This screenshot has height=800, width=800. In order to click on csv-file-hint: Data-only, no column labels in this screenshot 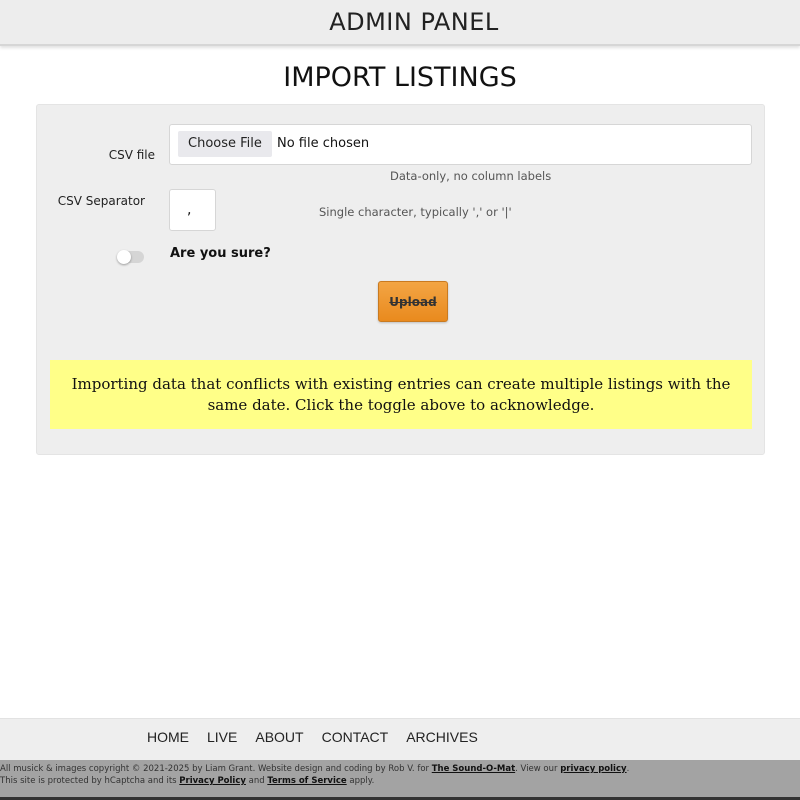, I will do `click(471, 176)`.